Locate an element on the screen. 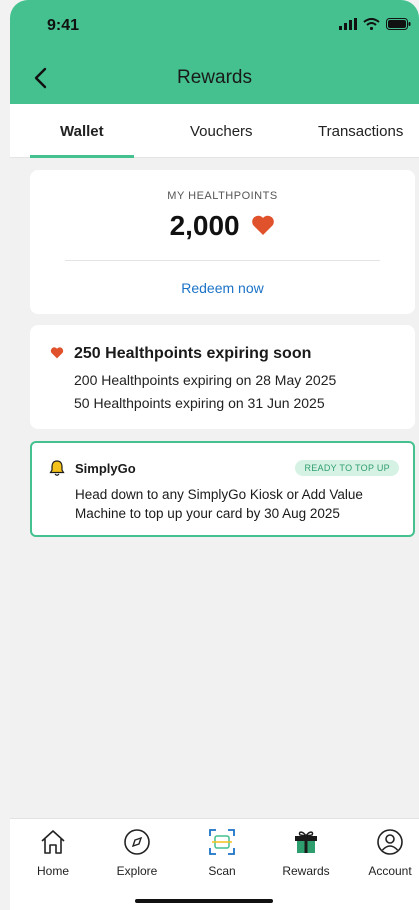 This screenshot has height=910, width=419. tab-wallet: Wallet is located at coordinates (82, 131).